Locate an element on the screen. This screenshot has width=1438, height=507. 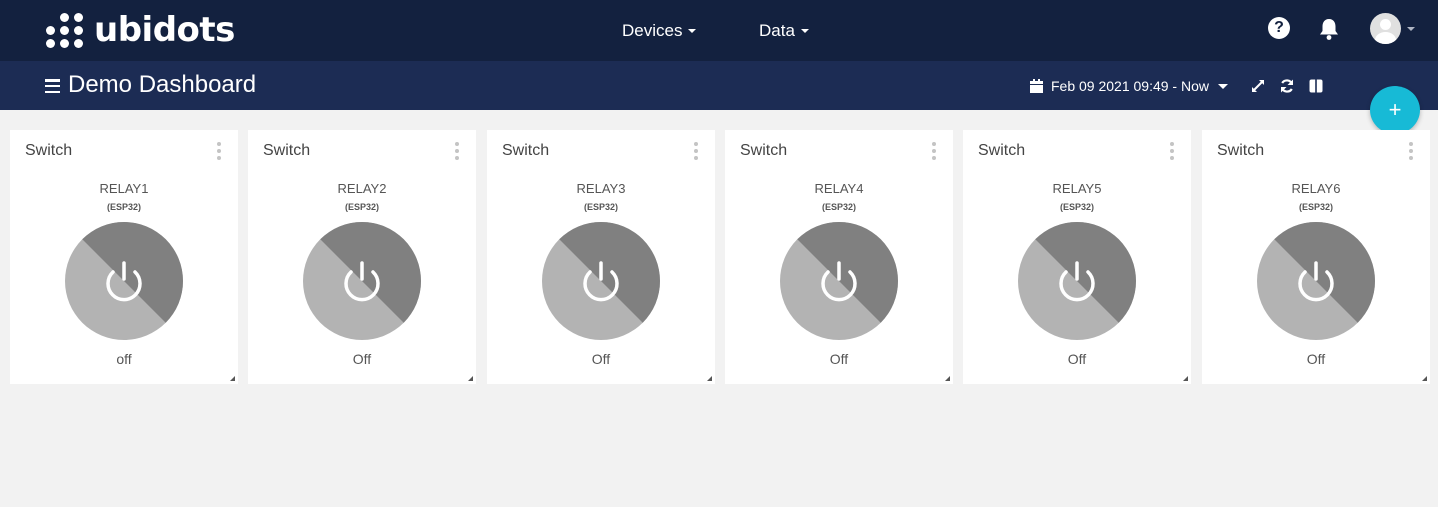
nav-devices-label: Devices is located at coordinates (652, 30).